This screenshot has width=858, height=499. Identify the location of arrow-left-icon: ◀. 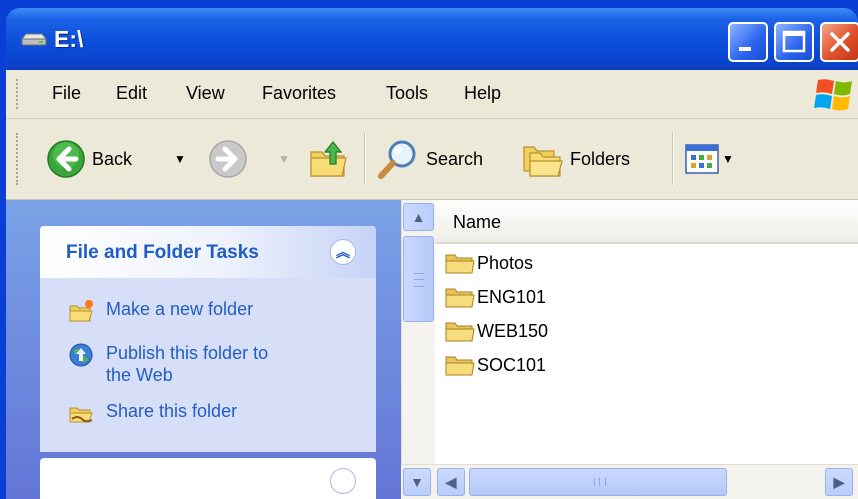
(451, 481).